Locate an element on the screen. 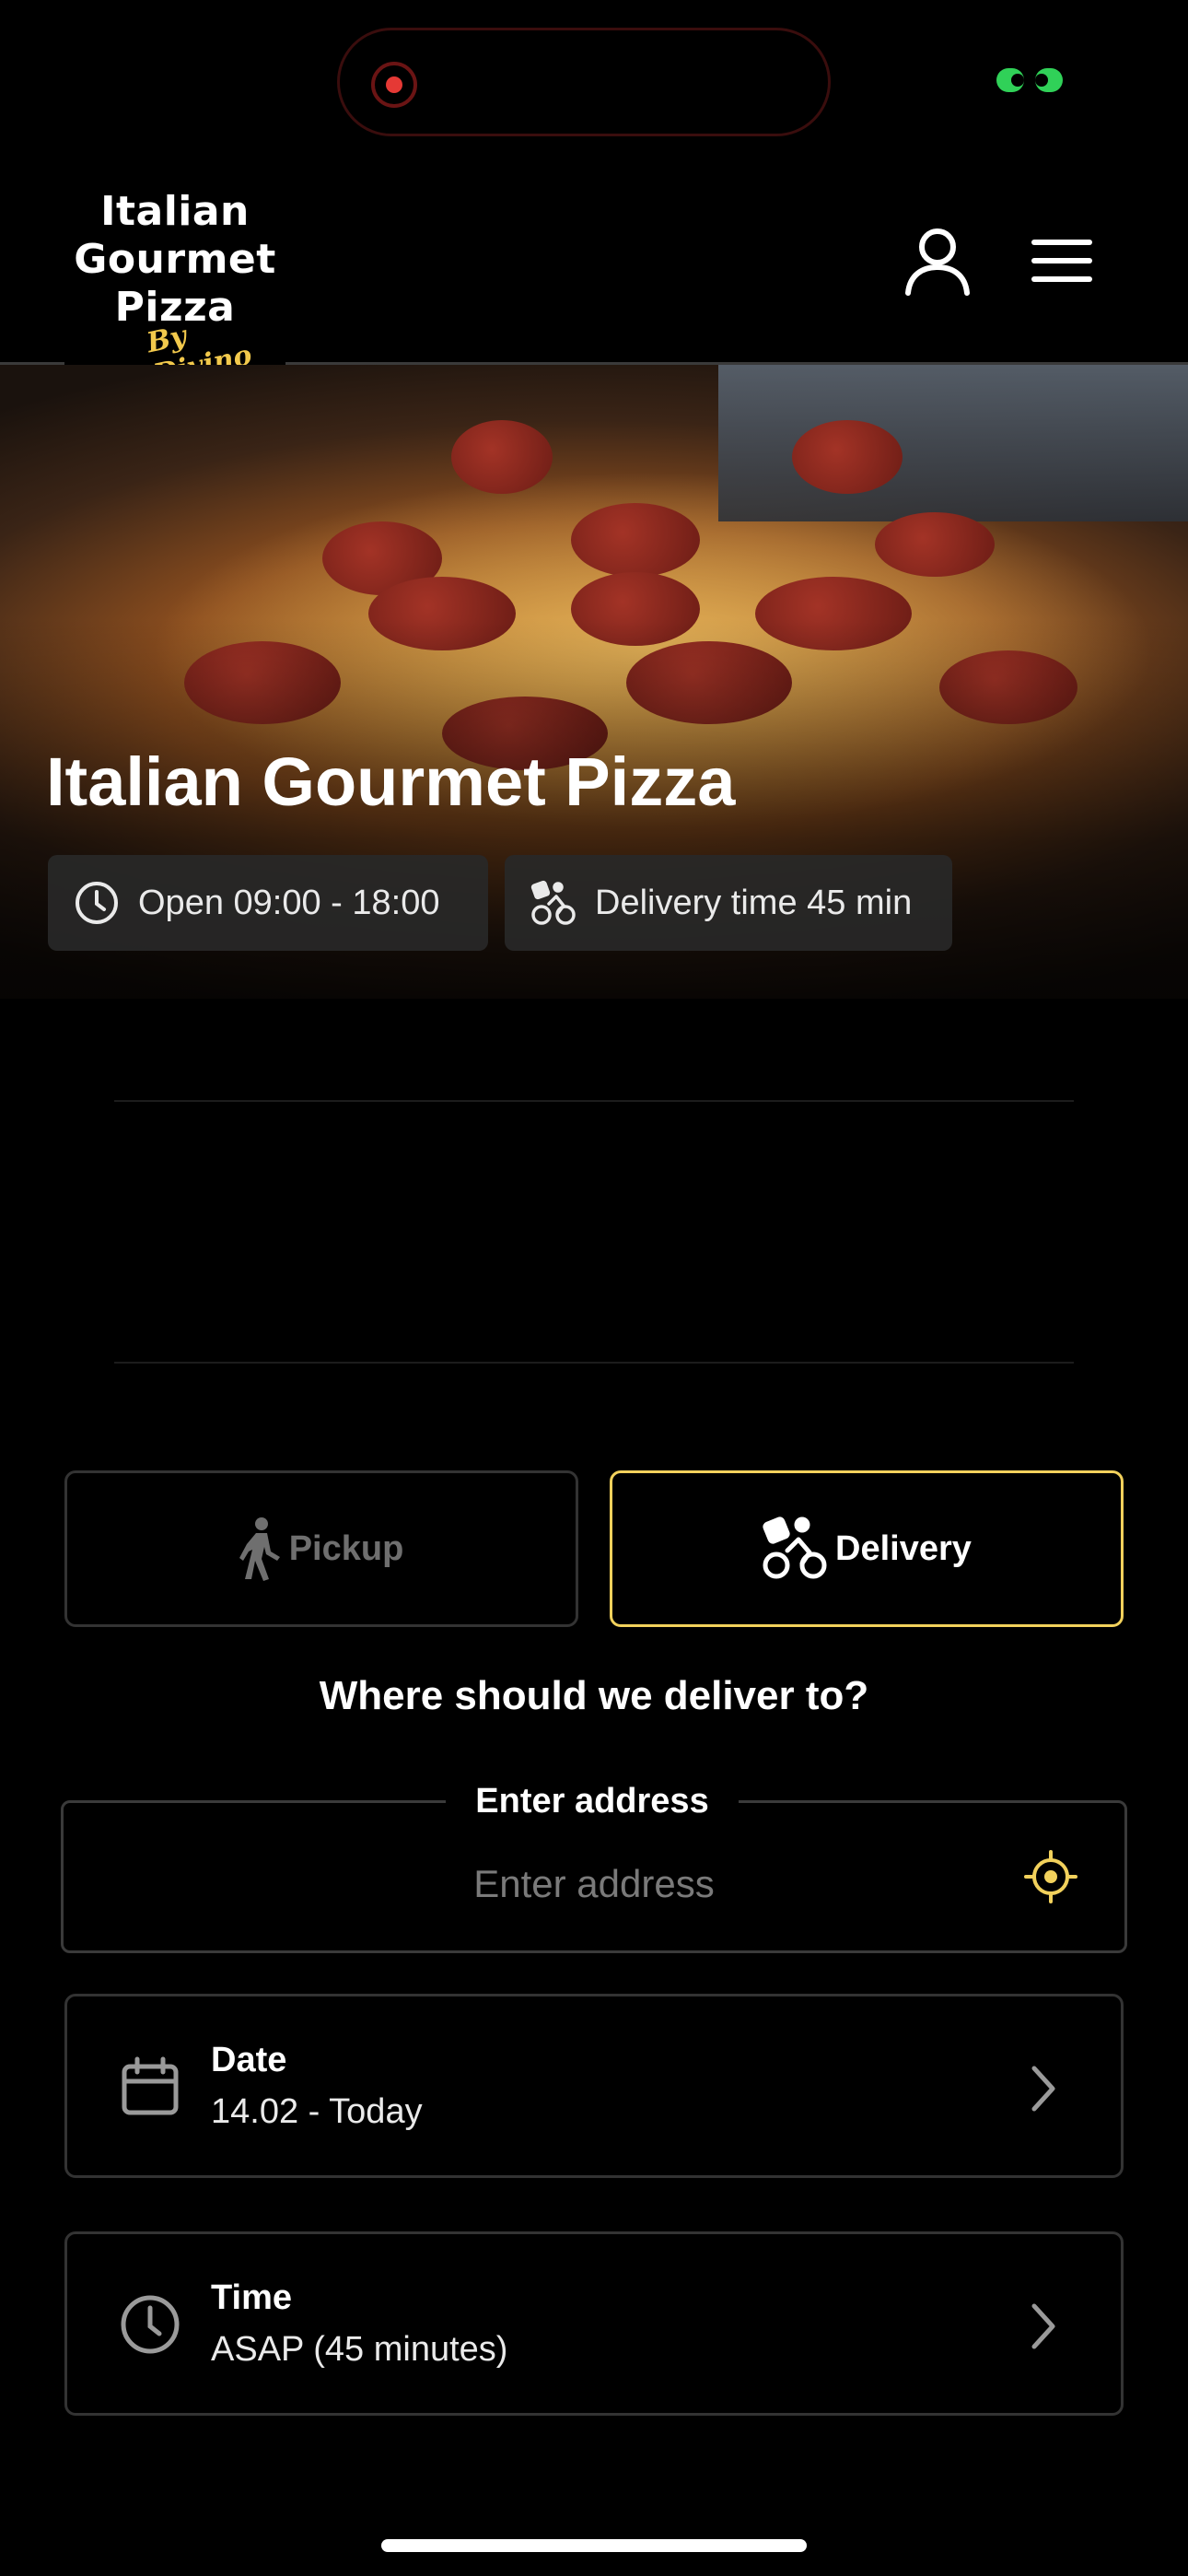  time-value: ASAP (45 minutes) is located at coordinates (359, 2349).